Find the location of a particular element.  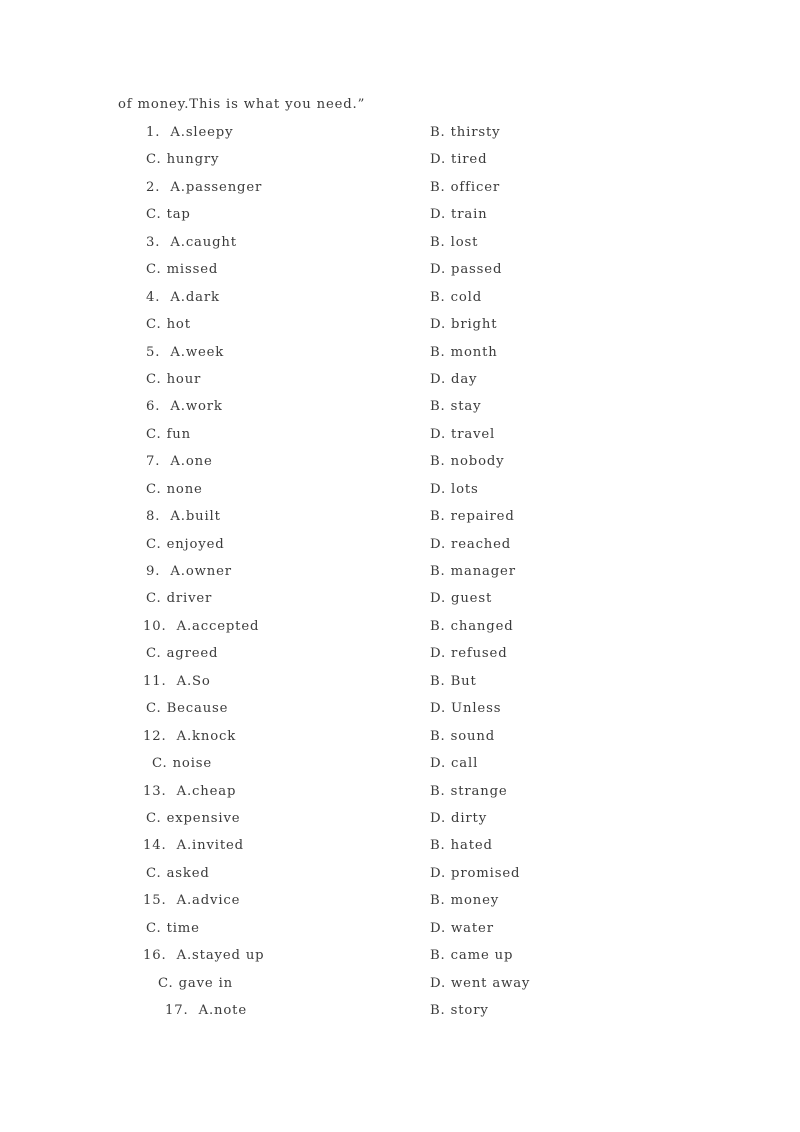

option-d-cell: D. train is located at coordinates (458, 214).